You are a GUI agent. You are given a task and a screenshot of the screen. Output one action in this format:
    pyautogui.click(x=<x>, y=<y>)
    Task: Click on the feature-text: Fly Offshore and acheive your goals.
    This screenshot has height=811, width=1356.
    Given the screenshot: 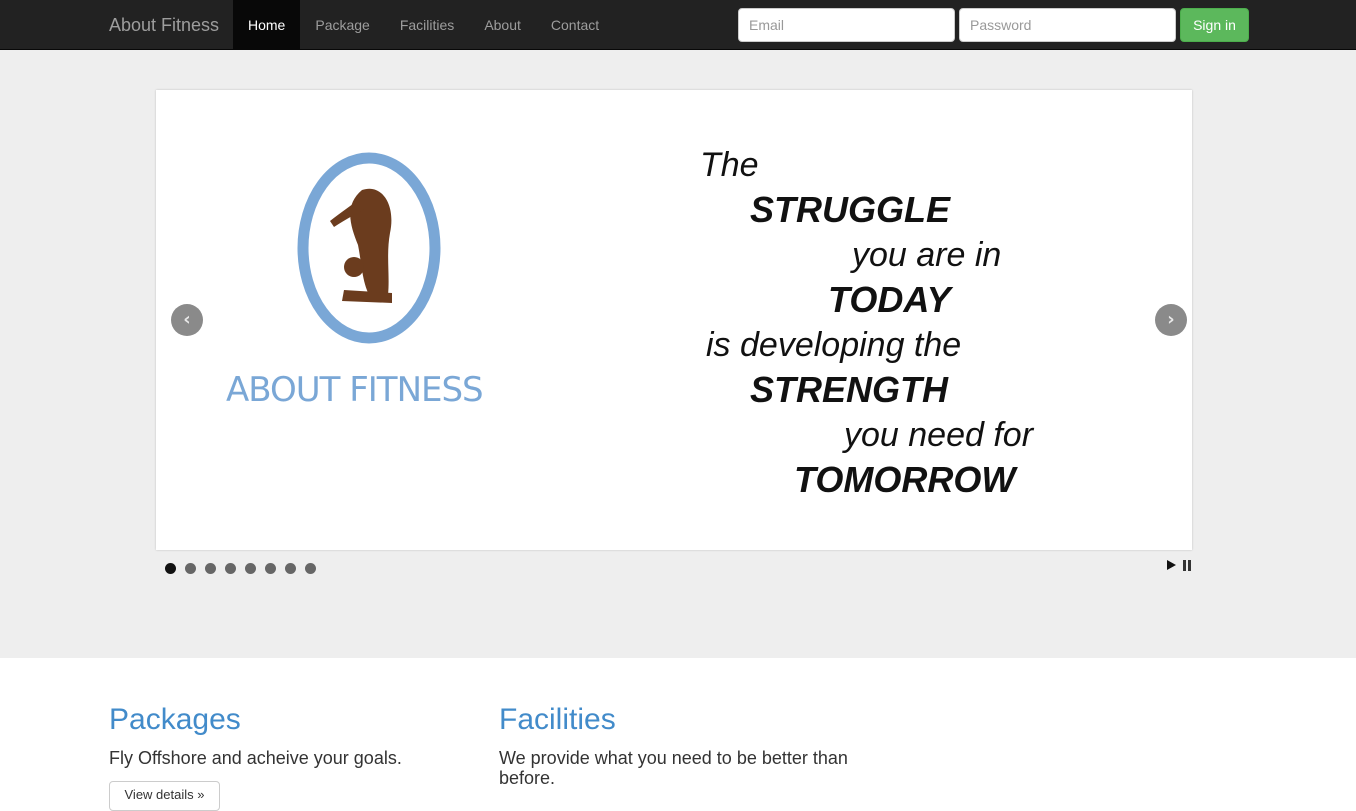 What is the action you would take?
    pyautogui.click(x=255, y=758)
    